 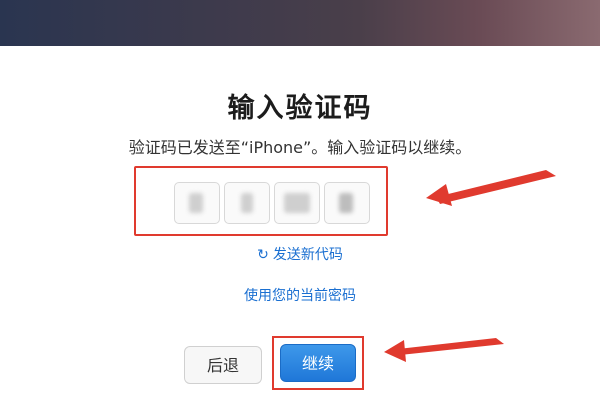 What do you see at coordinates (491, 188) in the screenshot?
I see `arrow-to-code-box` at bounding box center [491, 188].